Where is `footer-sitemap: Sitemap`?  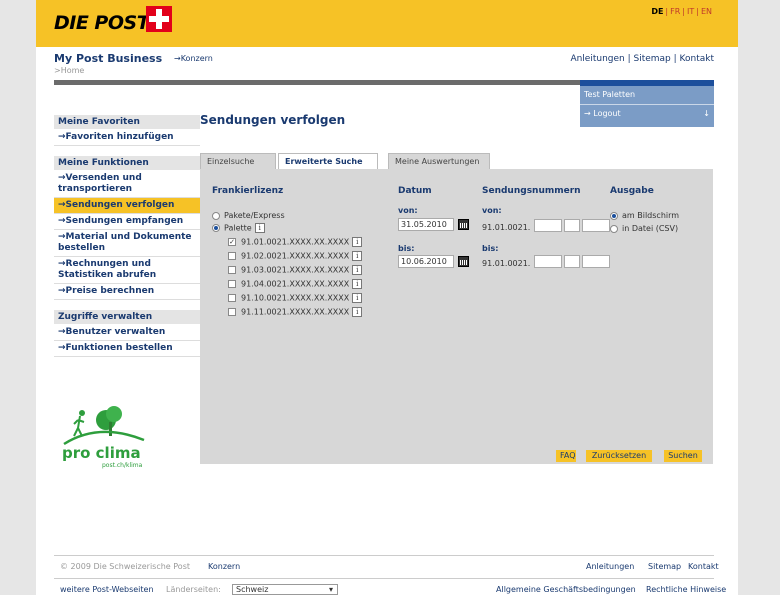 footer-sitemap: Sitemap is located at coordinates (664, 566).